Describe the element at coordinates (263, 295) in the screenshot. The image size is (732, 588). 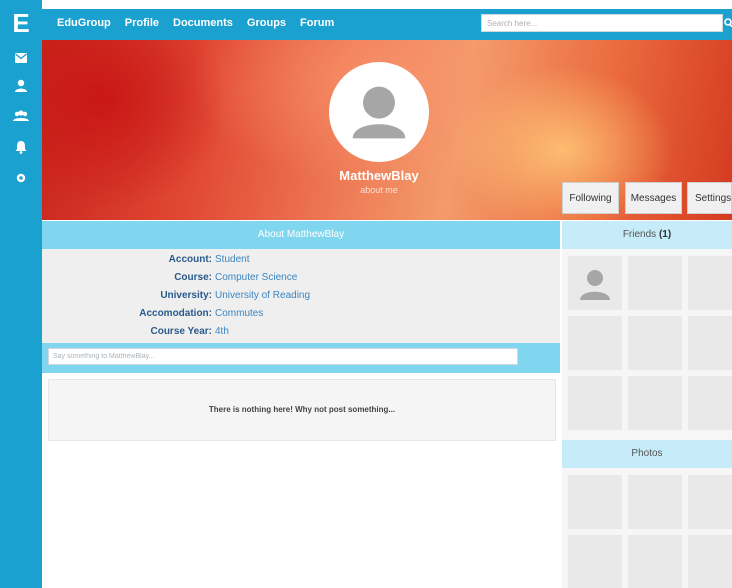
I see `info-value: University of Reading` at that location.